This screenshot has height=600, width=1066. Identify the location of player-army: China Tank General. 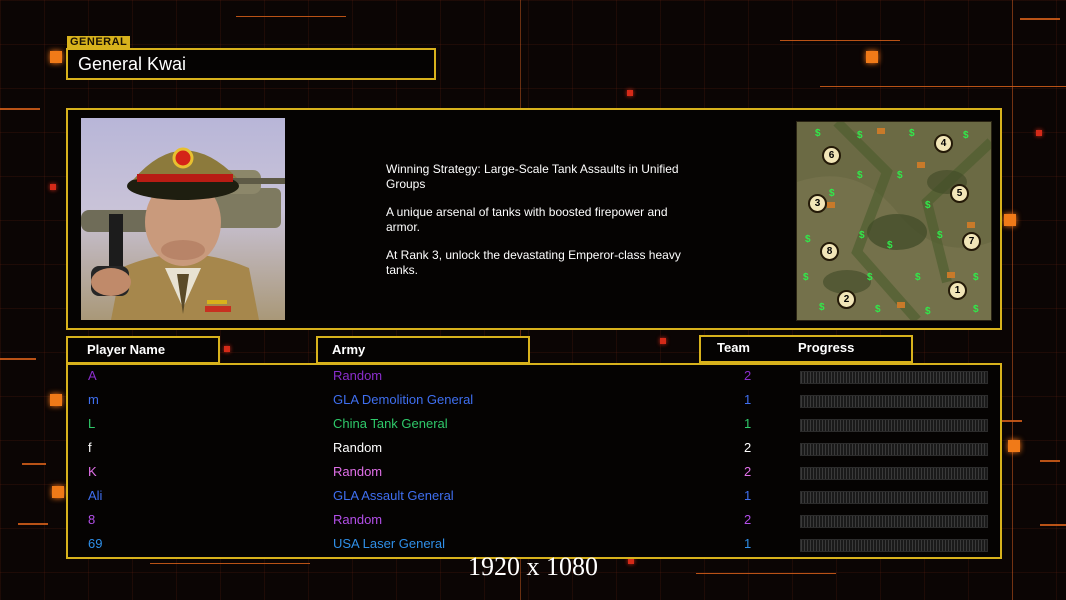
(390, 423).